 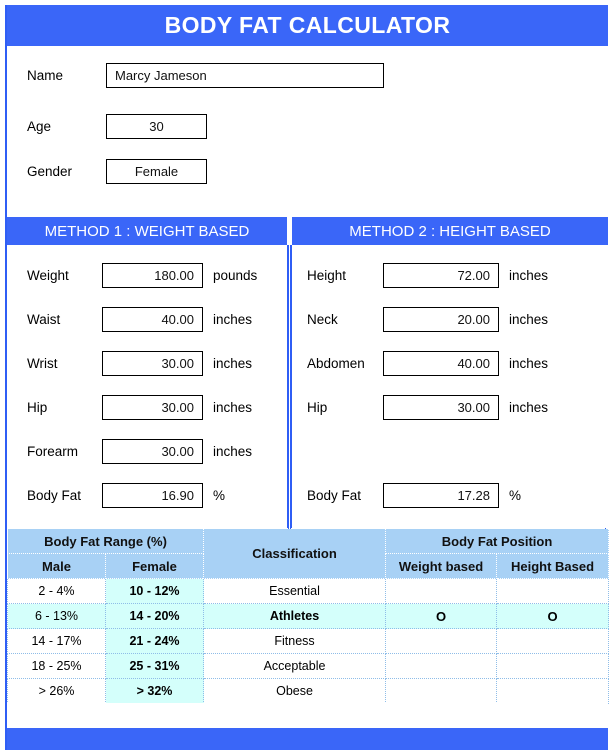 I want to click on abdomen-unit: inches, so click(x=529, y=363).